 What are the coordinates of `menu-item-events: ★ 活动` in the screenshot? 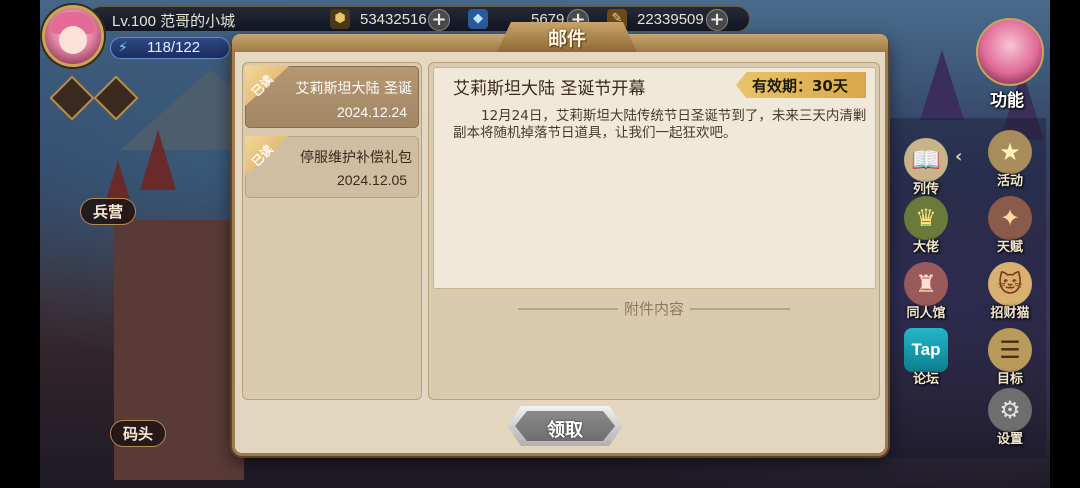 It's located at (1010, 159).